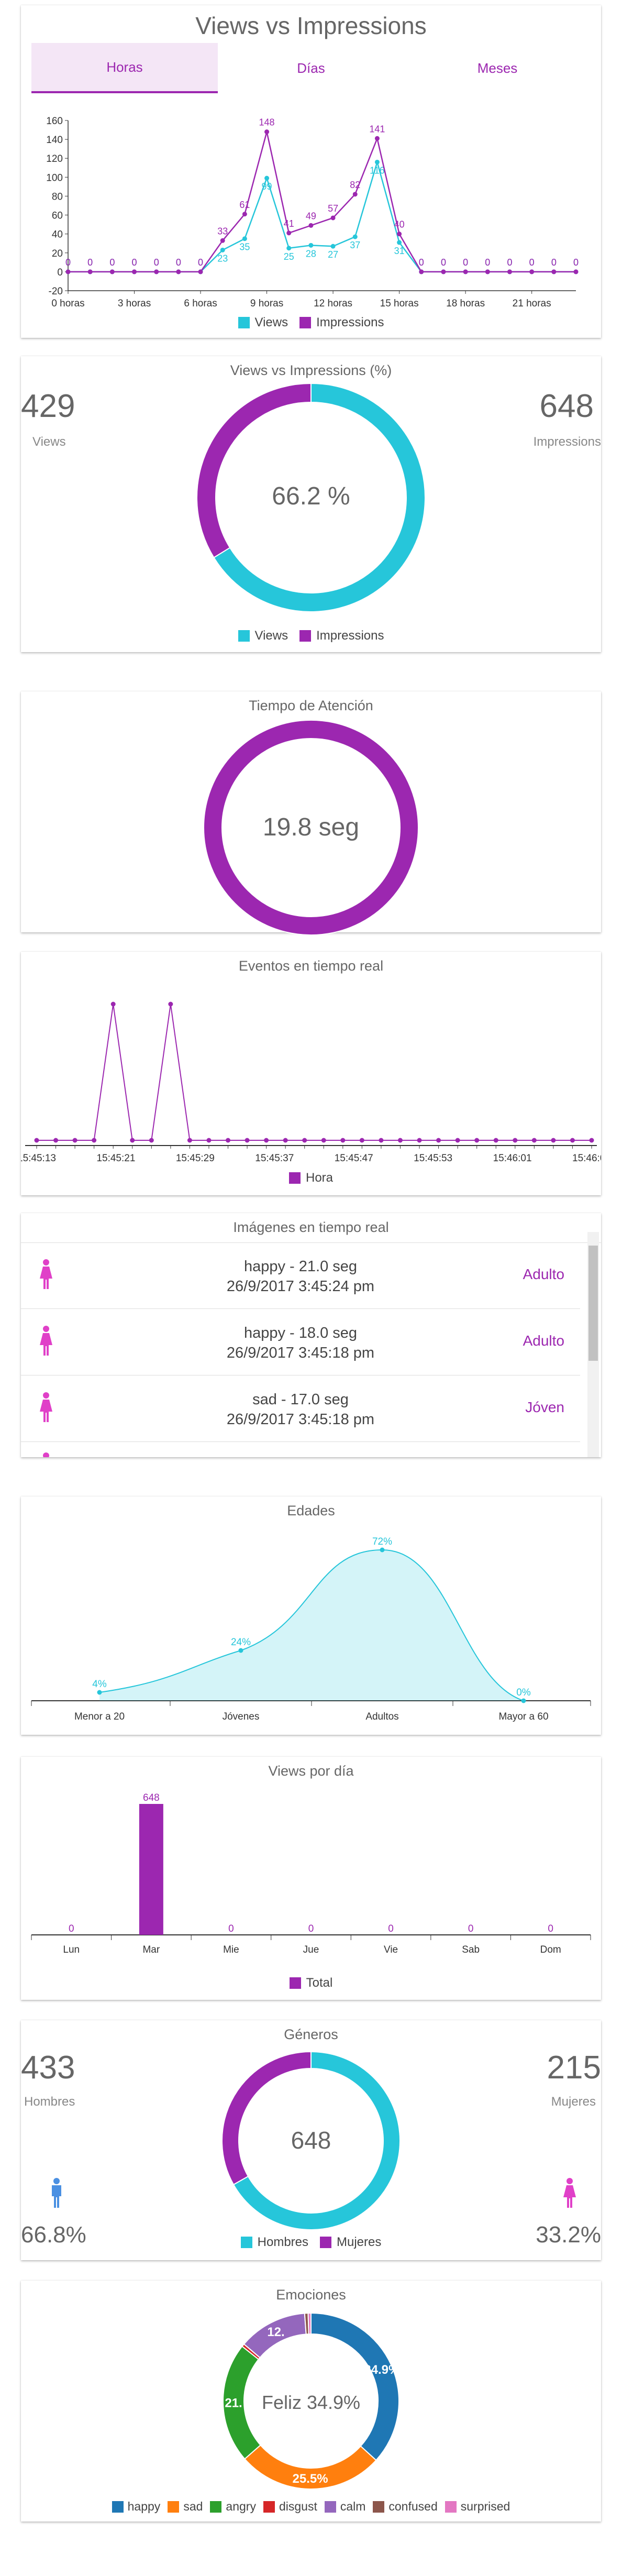  What do you see at coordinates (311, 827) in the screenshot?
I see `attention-value: 19.8 seg` at bounding box center [311, 827].